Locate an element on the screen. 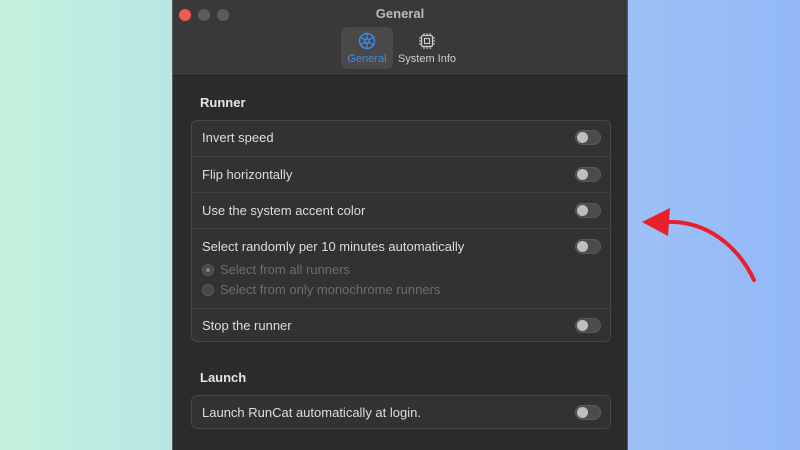 The image size is (800, 450). launch-at-login-label: Launch RunCat automatically at login. is located at coordinates (311, 412).